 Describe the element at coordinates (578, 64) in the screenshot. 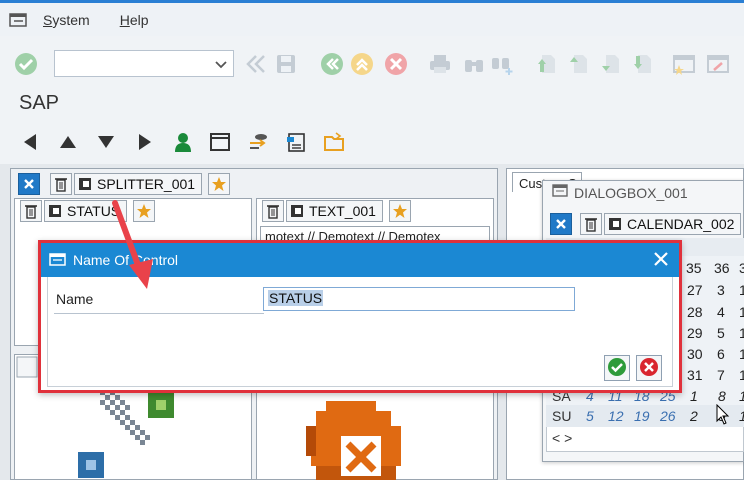

I see `previous-page-icon` at that location.